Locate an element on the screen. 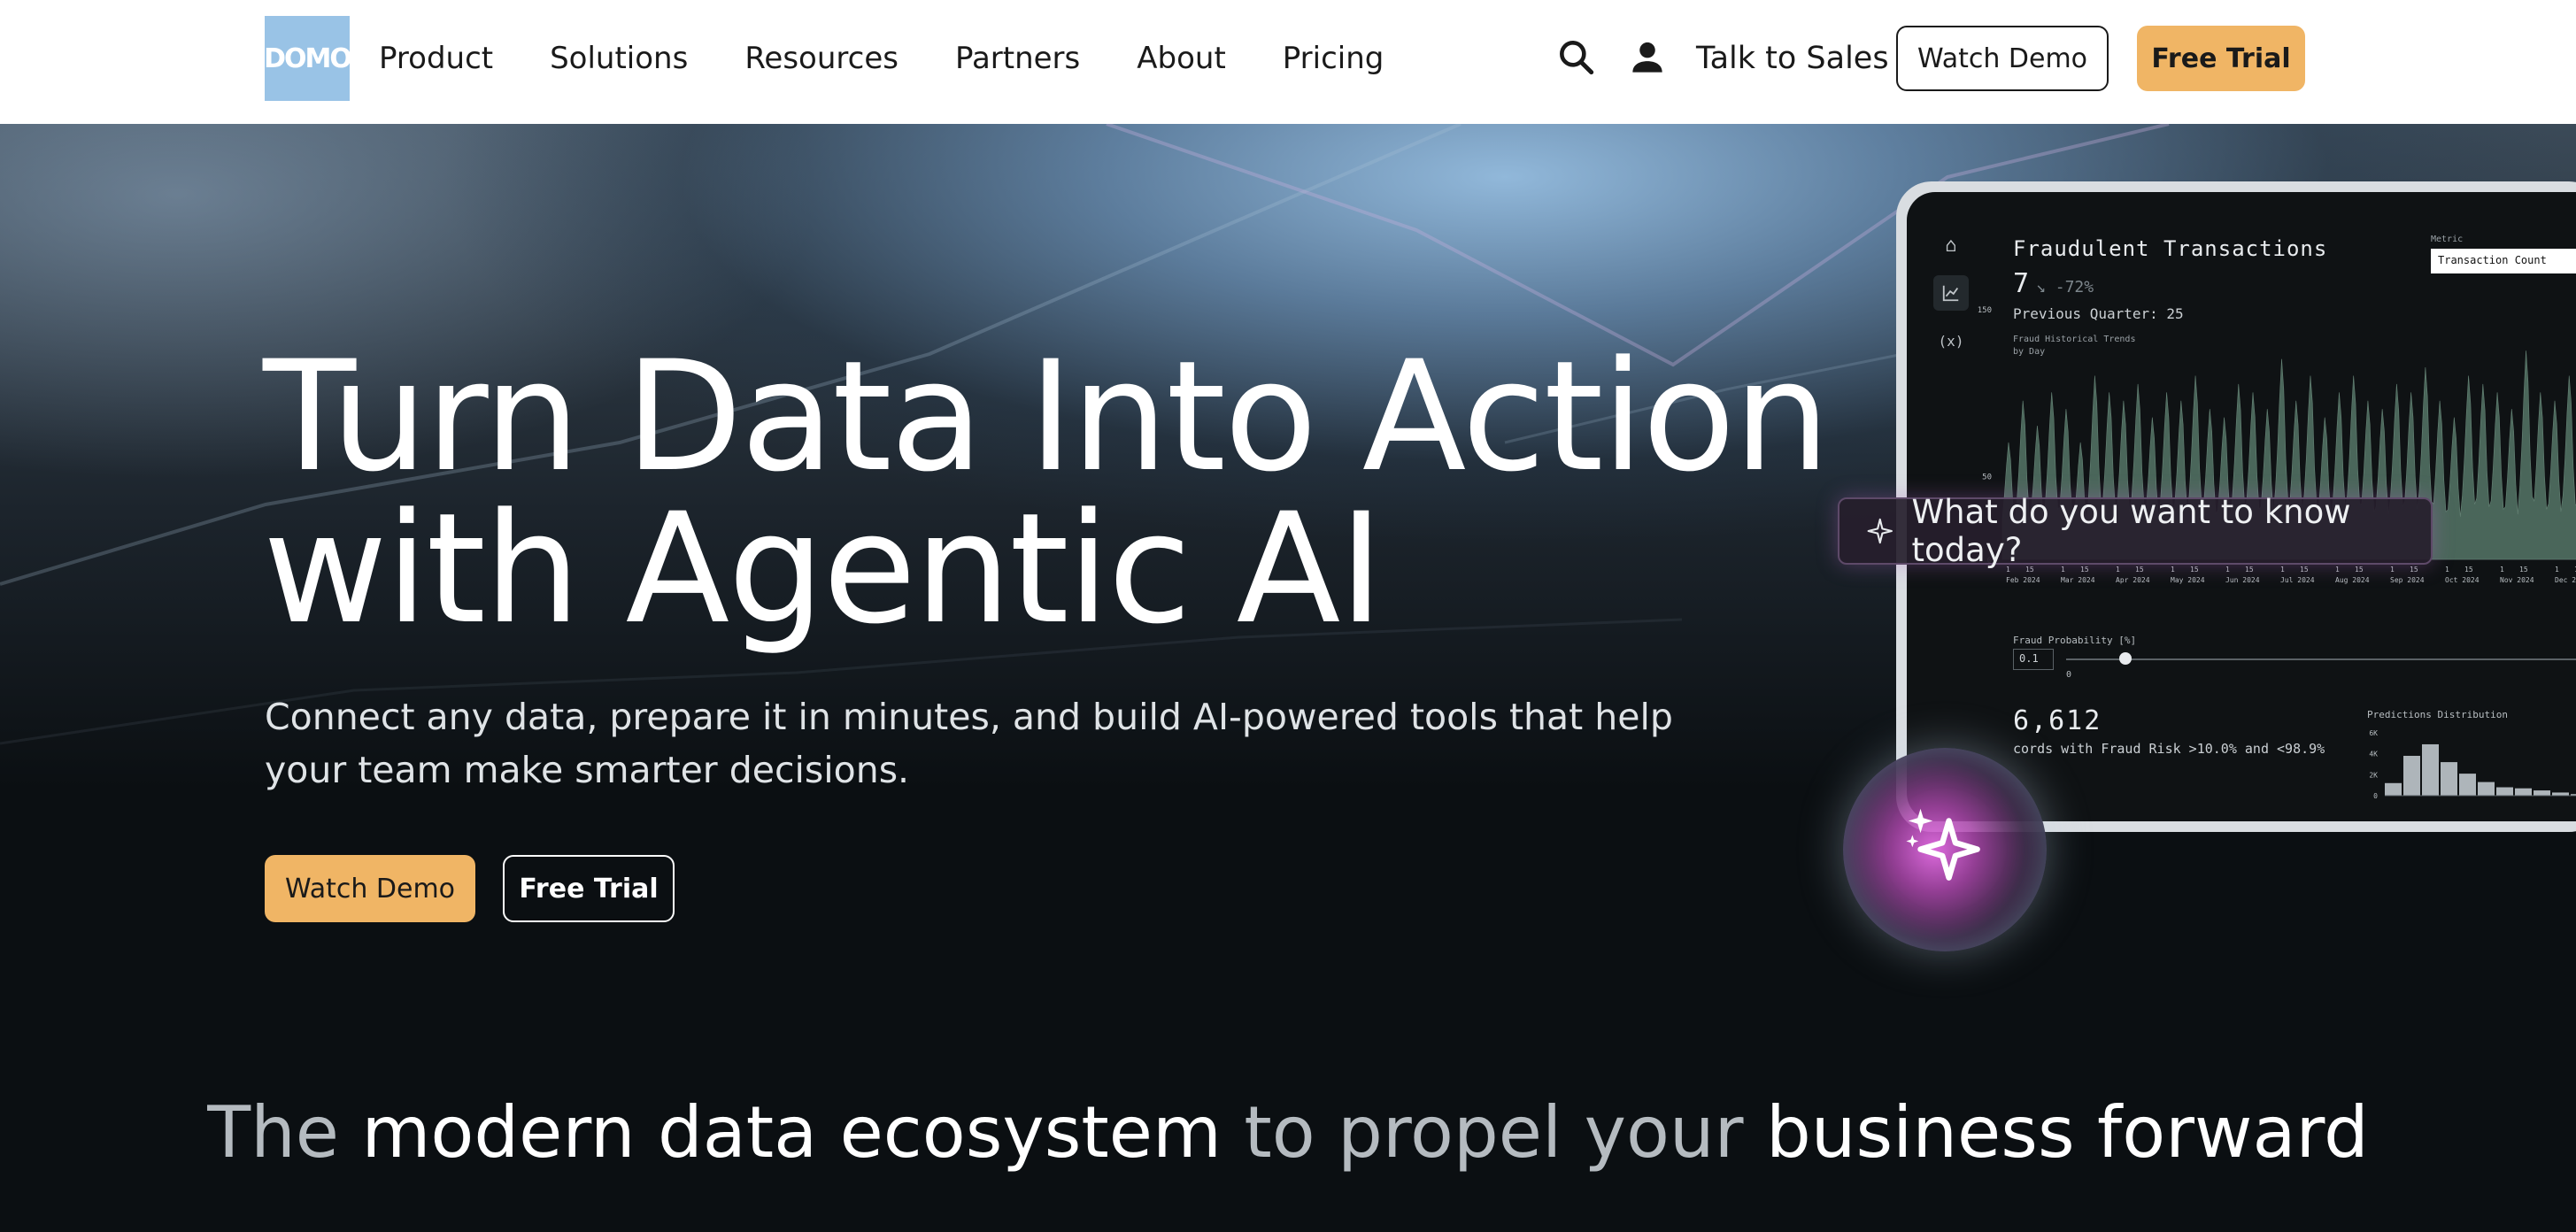 The width and height of the screenshot is (2576, 1232). nav-solutions: Solutions is located at coordinates (619, 58).